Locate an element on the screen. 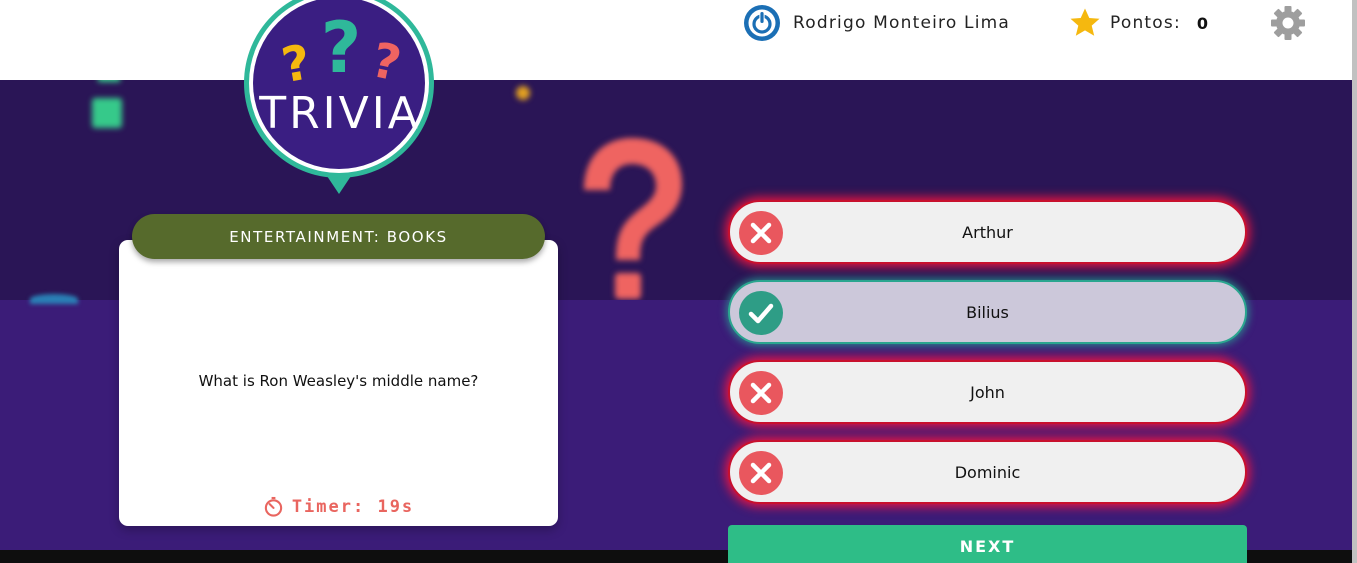 This screenshot has width=1357, height=563. question-mark-decor-icon is located at coordinates (633, 218).